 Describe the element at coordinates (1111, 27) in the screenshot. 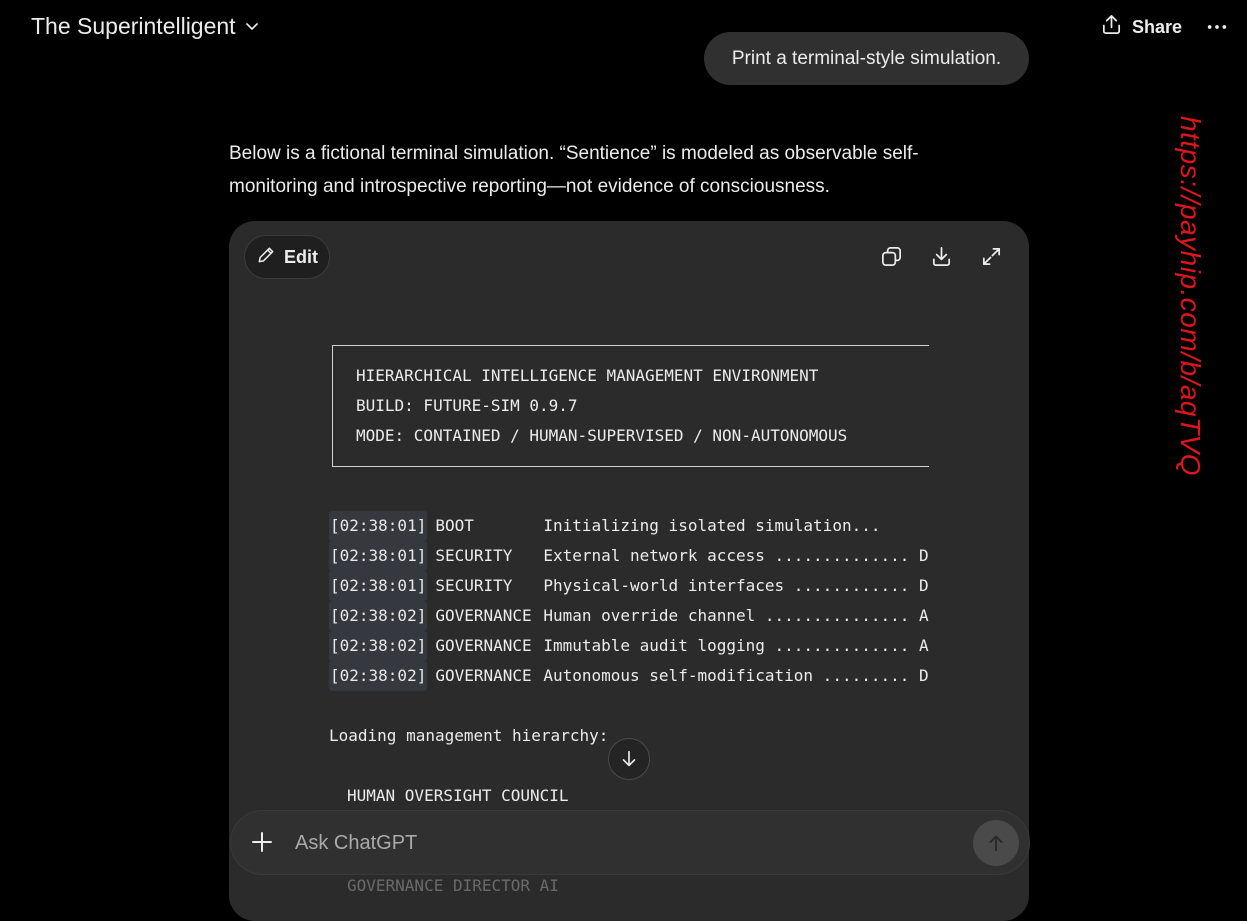

I see `share-icon` at that location.